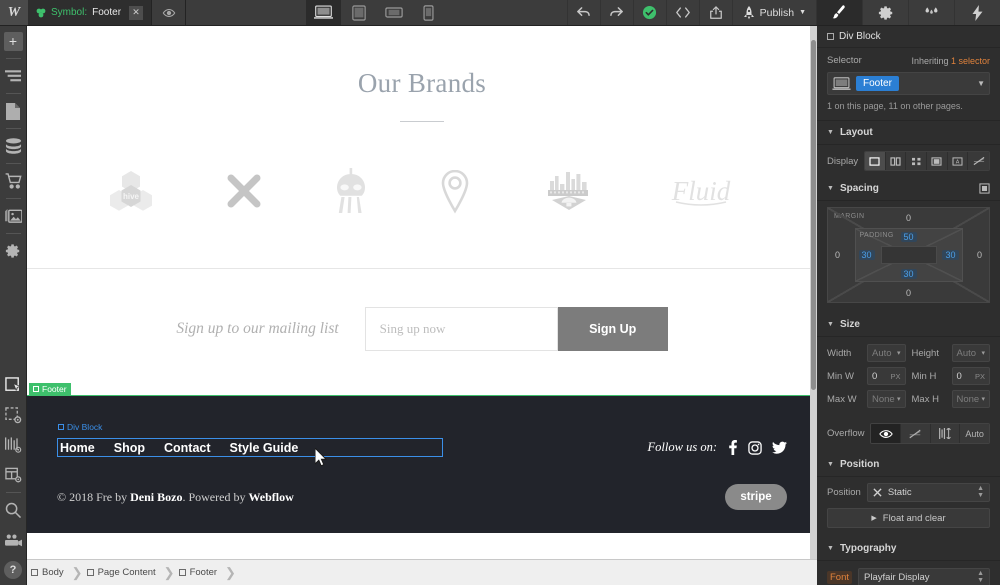  I want to click on instagram-icon, so click(755, 447).